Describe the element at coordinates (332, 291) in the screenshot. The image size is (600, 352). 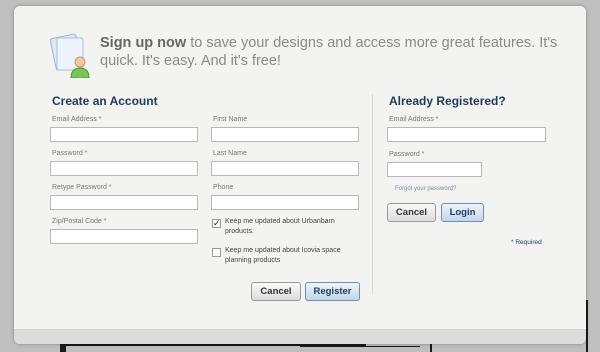
I see `register-button: Register` at that location.